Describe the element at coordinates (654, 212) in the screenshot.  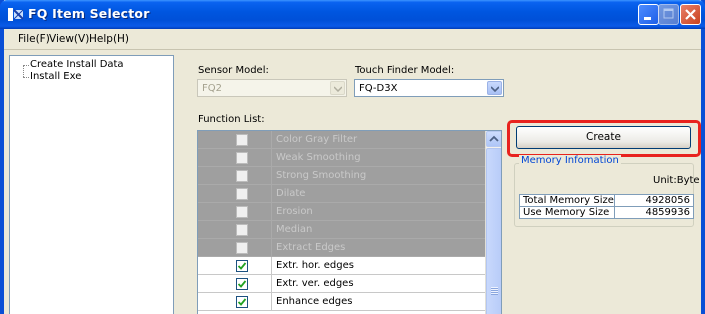
I see `use-memory-value: 4859936` at that location.